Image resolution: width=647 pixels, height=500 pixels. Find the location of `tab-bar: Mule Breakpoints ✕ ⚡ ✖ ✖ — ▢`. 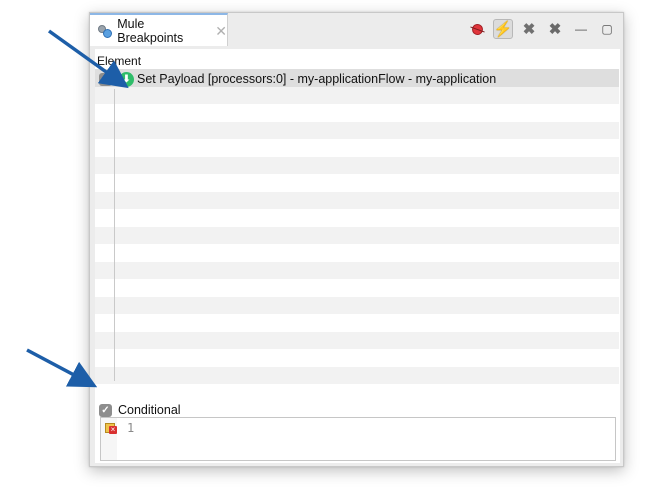

tab-bar: Mule Breakpoints ✕ ⚡ ✖ ✖ — ▢ is located at coordinates (356, 30).